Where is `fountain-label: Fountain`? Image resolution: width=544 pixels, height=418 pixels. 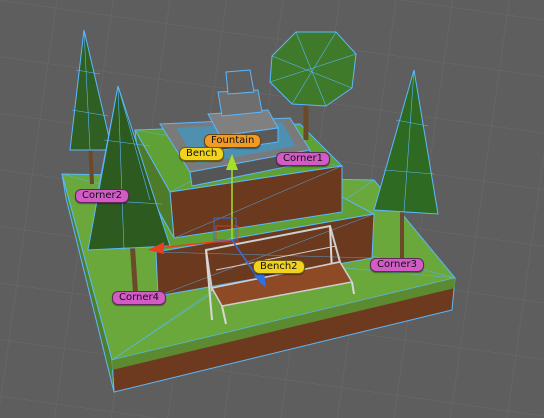 fountain-label: Fountain is located at coordinates (233, 141).